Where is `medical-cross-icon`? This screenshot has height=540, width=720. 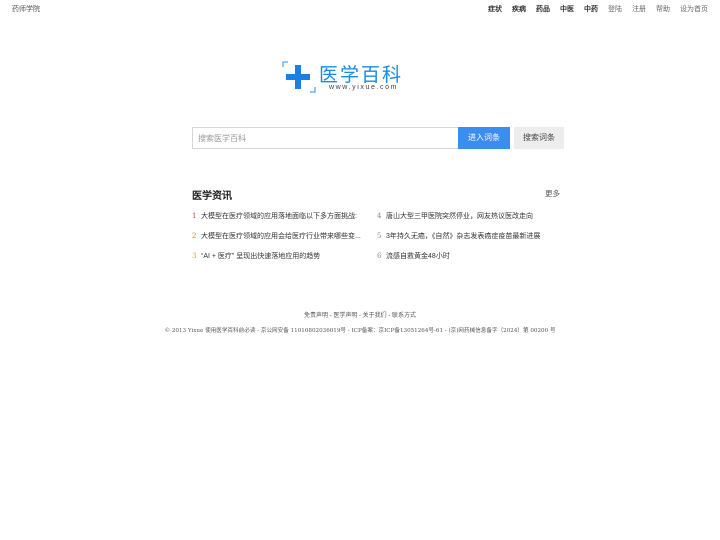
medical-cross-icon is located at coordinates (299, 77).